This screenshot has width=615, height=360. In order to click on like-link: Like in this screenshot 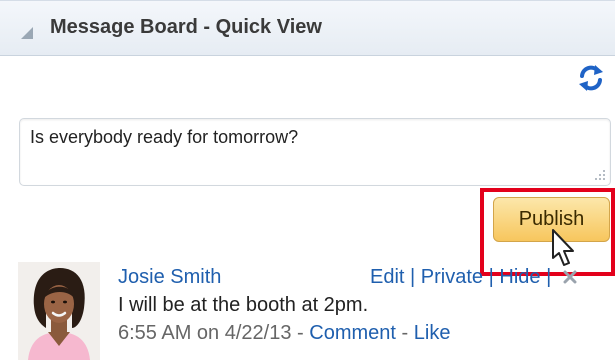, I will do `click(432, 333)`.